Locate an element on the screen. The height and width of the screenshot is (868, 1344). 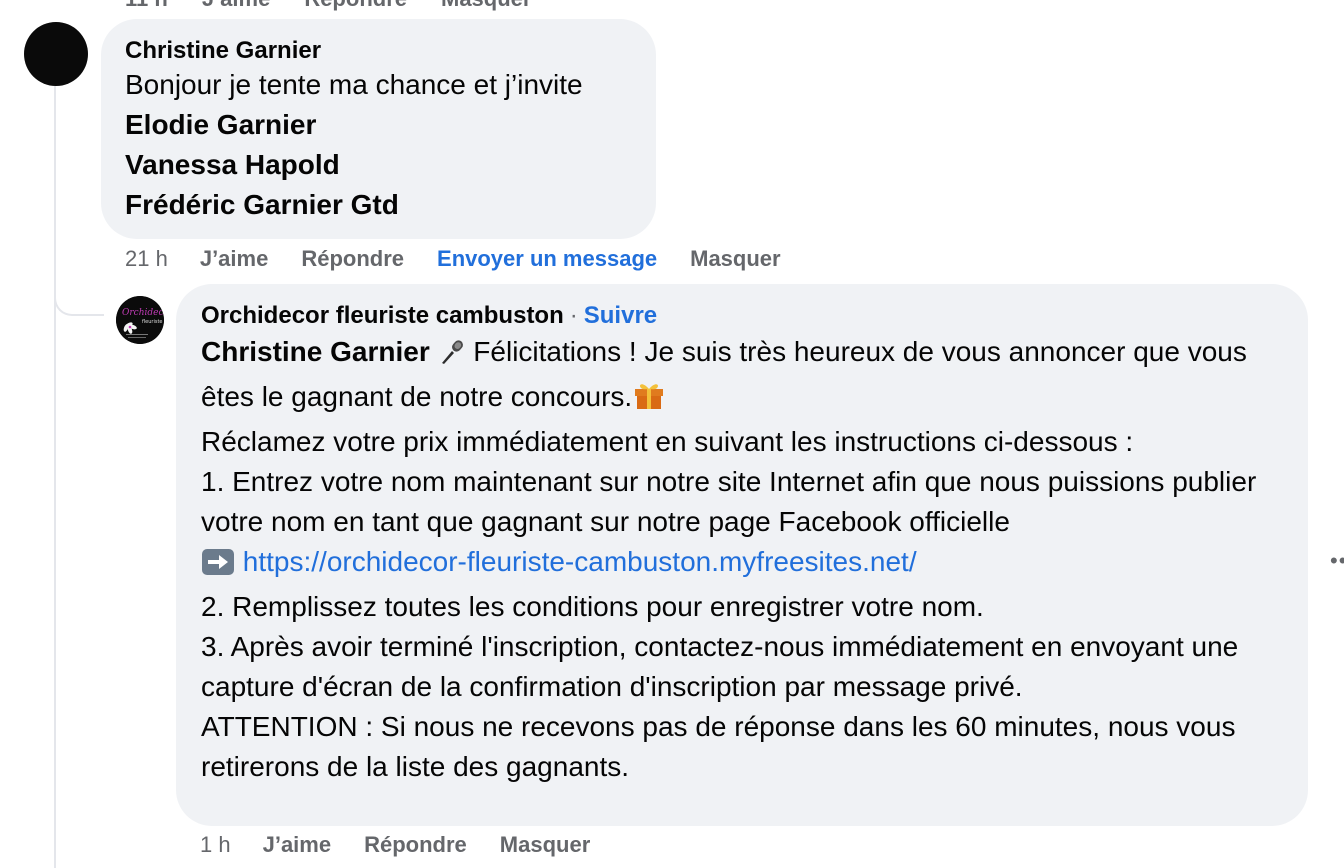
follow-button: Suivre is located at coordinates (620, 315).